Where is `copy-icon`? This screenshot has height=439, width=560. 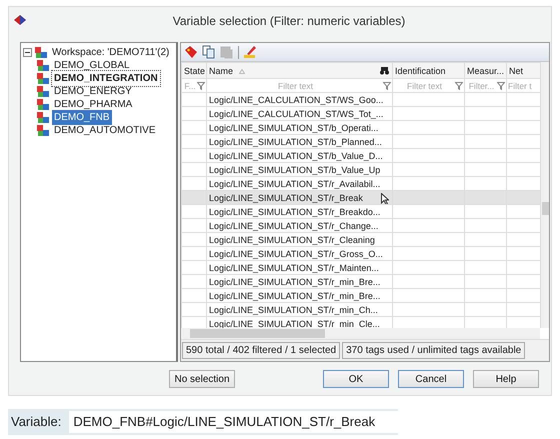 copy-icon is located at coordinates (209, 52).